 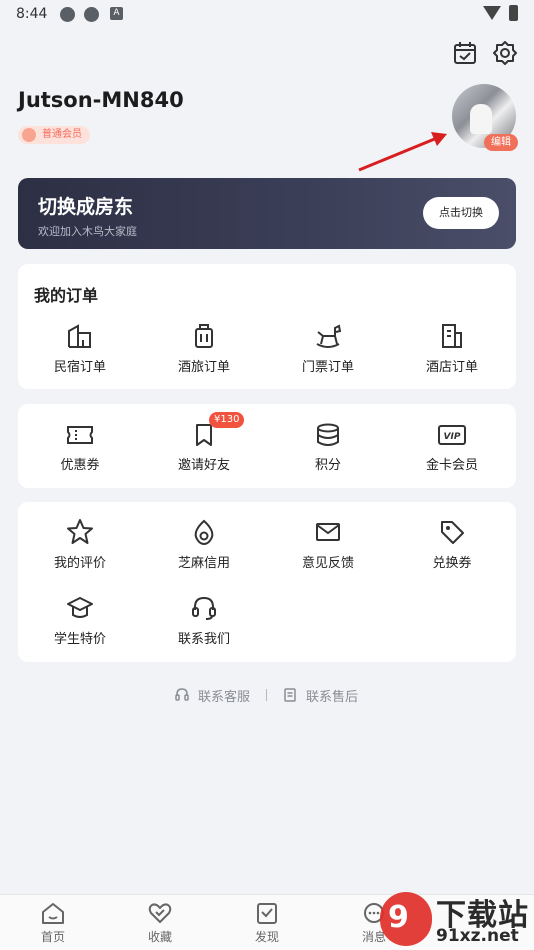 What do you see at coordinates (203, 563) in the screenshot?
I see `service-item-label: 芝麻信用` at bounding box center [203, 563].